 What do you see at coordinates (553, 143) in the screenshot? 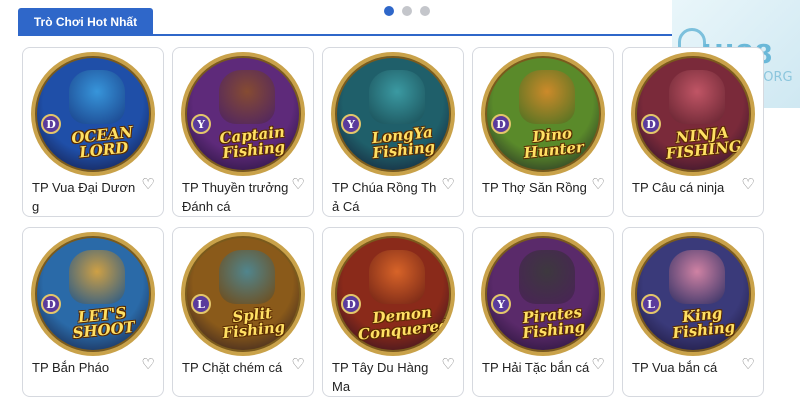
I see `game-logo-text: Dino Hunter` at bounding box center [553, 143].